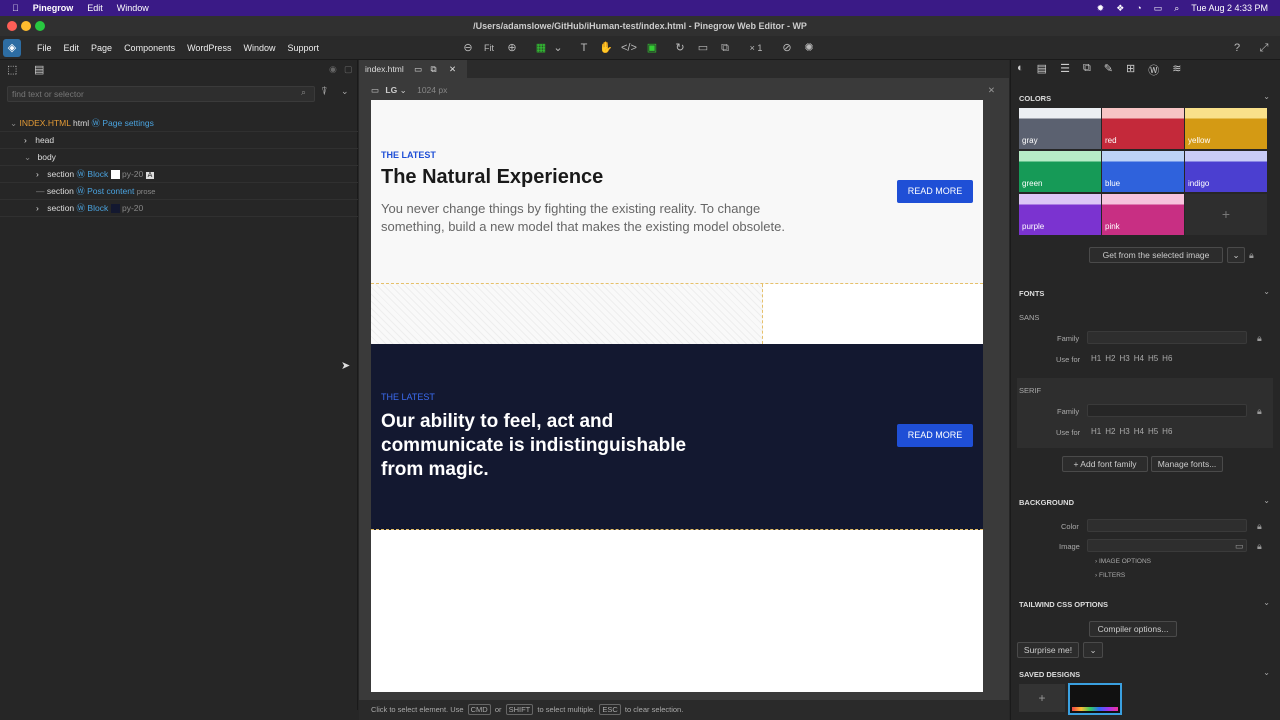  Describe the element at coordinates (1060, 128) in the screenshot. I see `swatch-gray: gray` at that location.